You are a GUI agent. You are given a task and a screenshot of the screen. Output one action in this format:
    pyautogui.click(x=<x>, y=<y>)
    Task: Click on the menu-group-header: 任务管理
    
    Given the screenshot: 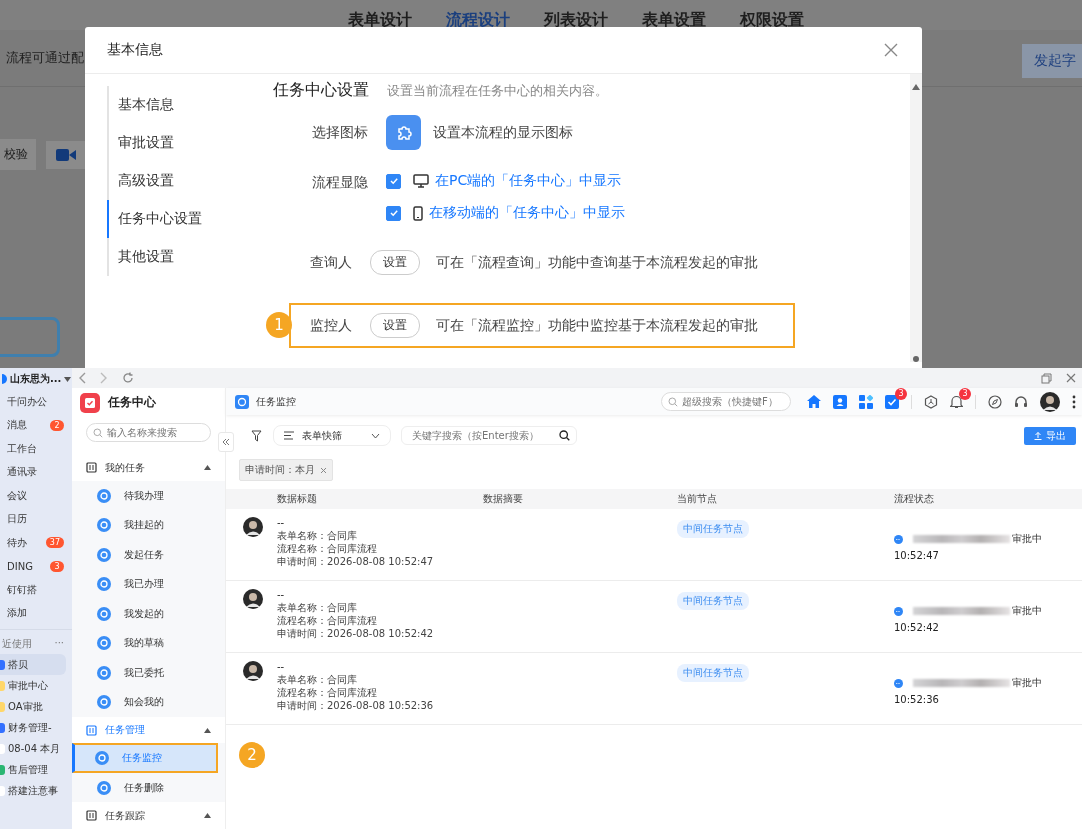 What is the action you would take?
    pyautogui.click(x=148, y=730)
    